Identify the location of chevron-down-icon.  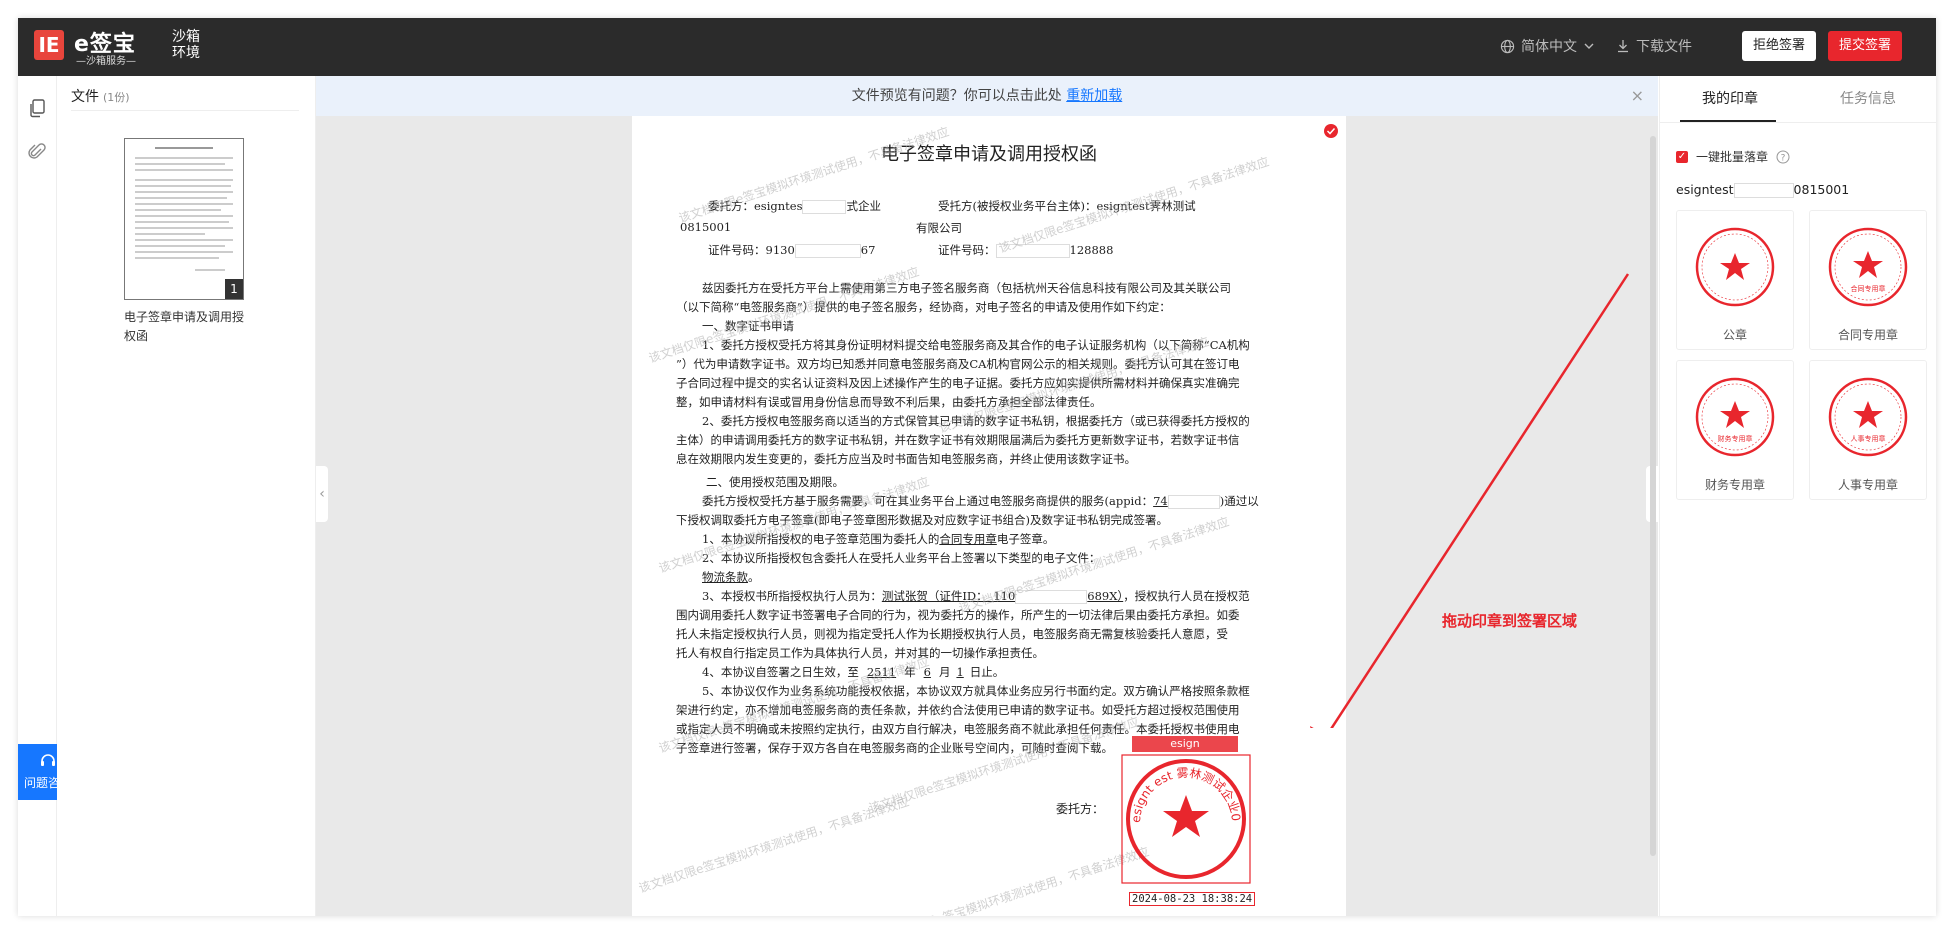
(1589, 46).